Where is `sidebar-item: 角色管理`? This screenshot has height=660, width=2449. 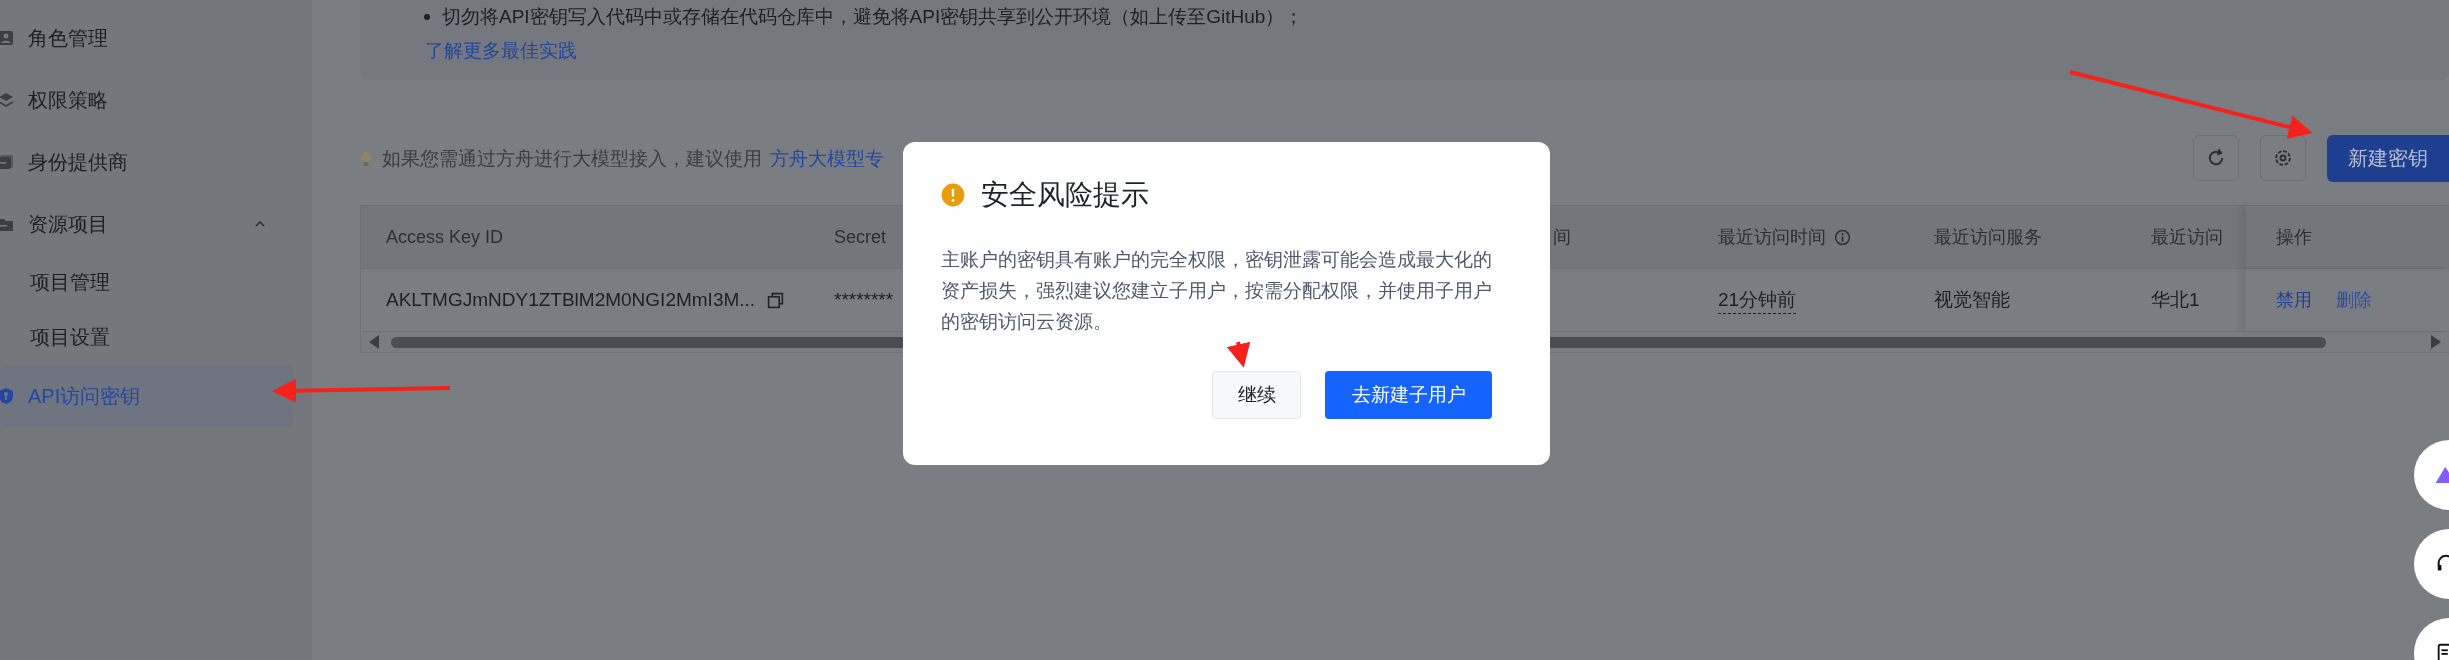 sidebar-item: 角色管理 is located at coordinates (146, 38).